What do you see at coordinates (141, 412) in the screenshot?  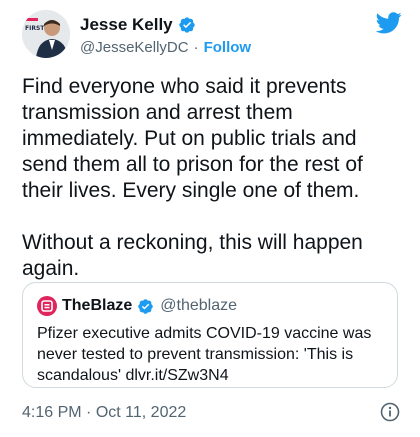 I see `tweet-date: Oct 11, 2022` at bounding box center [141, 412].